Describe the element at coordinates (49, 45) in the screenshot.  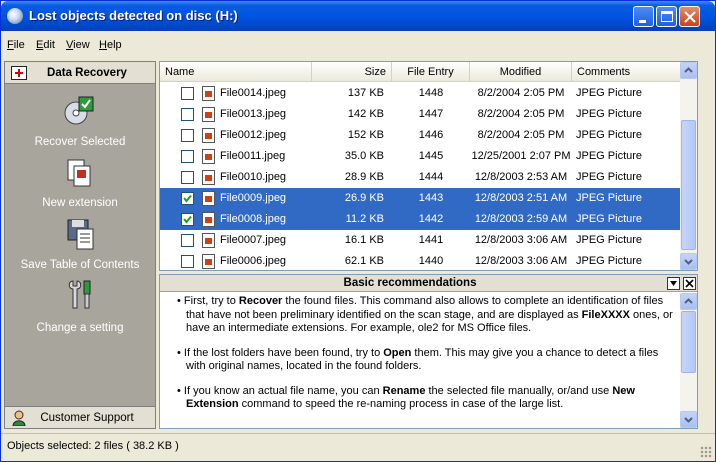
I see `menu-edit-rest: dit` at that location.